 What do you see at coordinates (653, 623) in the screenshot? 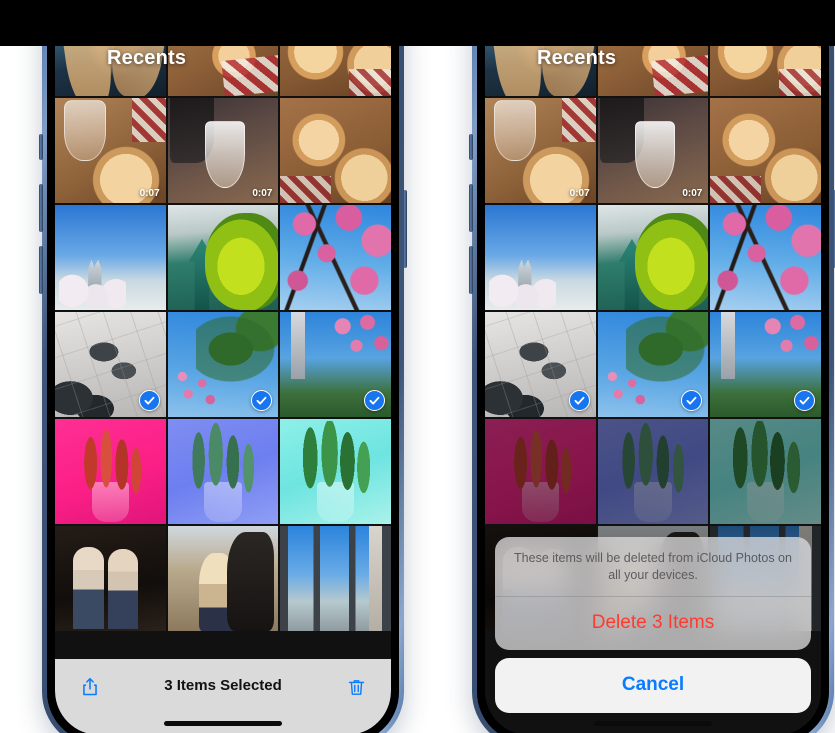
I see `delete-items-button: Delete 3 Items` at bounding box center [653, 623].